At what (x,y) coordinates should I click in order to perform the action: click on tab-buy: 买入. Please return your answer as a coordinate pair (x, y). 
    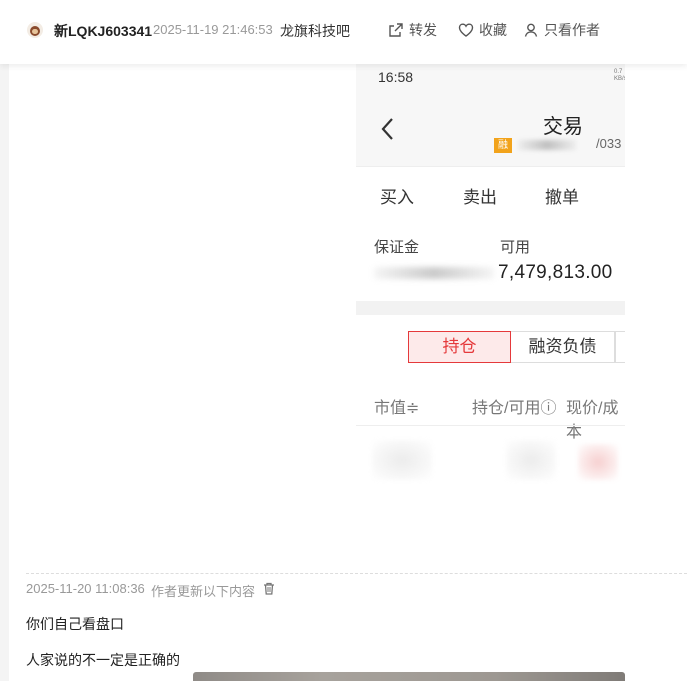
    Looking at the image, I should click on (397, 197).